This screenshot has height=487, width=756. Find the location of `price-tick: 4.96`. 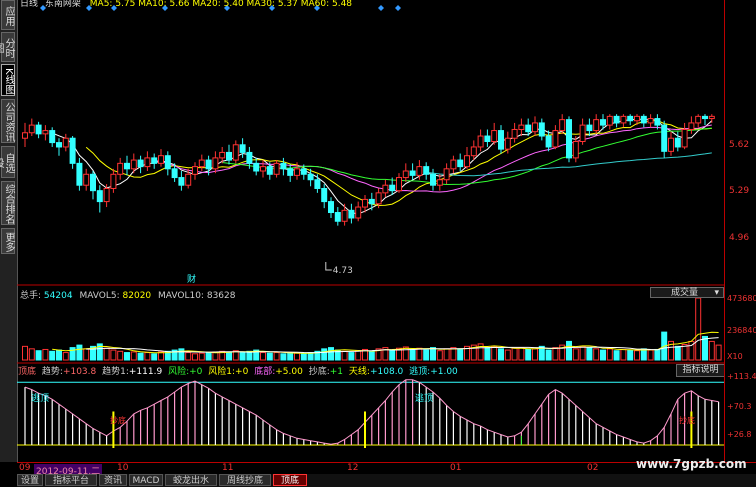

price-tick: 4.96 is located at coordinates (739, 238).